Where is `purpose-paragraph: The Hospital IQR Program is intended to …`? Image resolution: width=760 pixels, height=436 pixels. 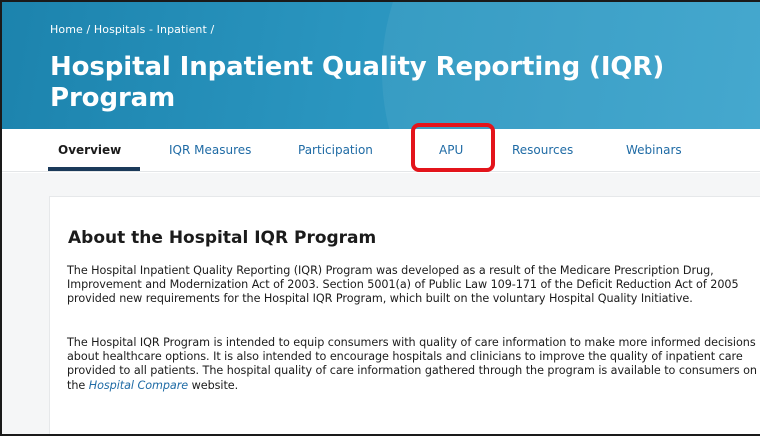 purpose-paragraph: The Hospital IQR Program is intended to … is located at coordinates (413, 364).